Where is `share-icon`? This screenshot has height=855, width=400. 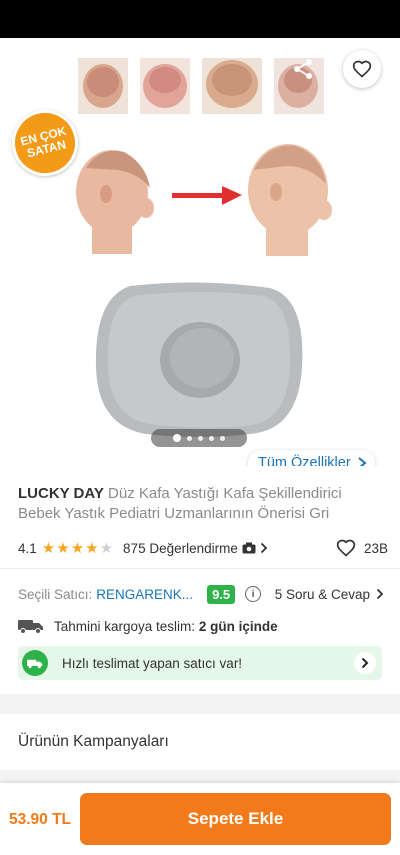
share-icon is located at coordinates (303, 69).